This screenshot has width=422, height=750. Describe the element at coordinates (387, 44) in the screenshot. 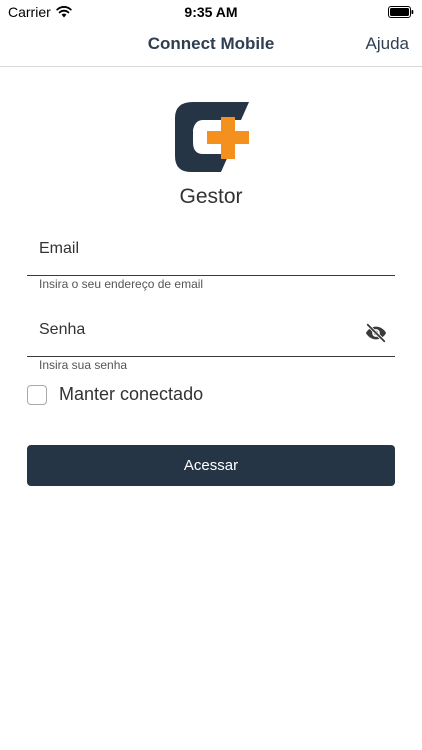

I see `help-button: Ajuda` at that location.